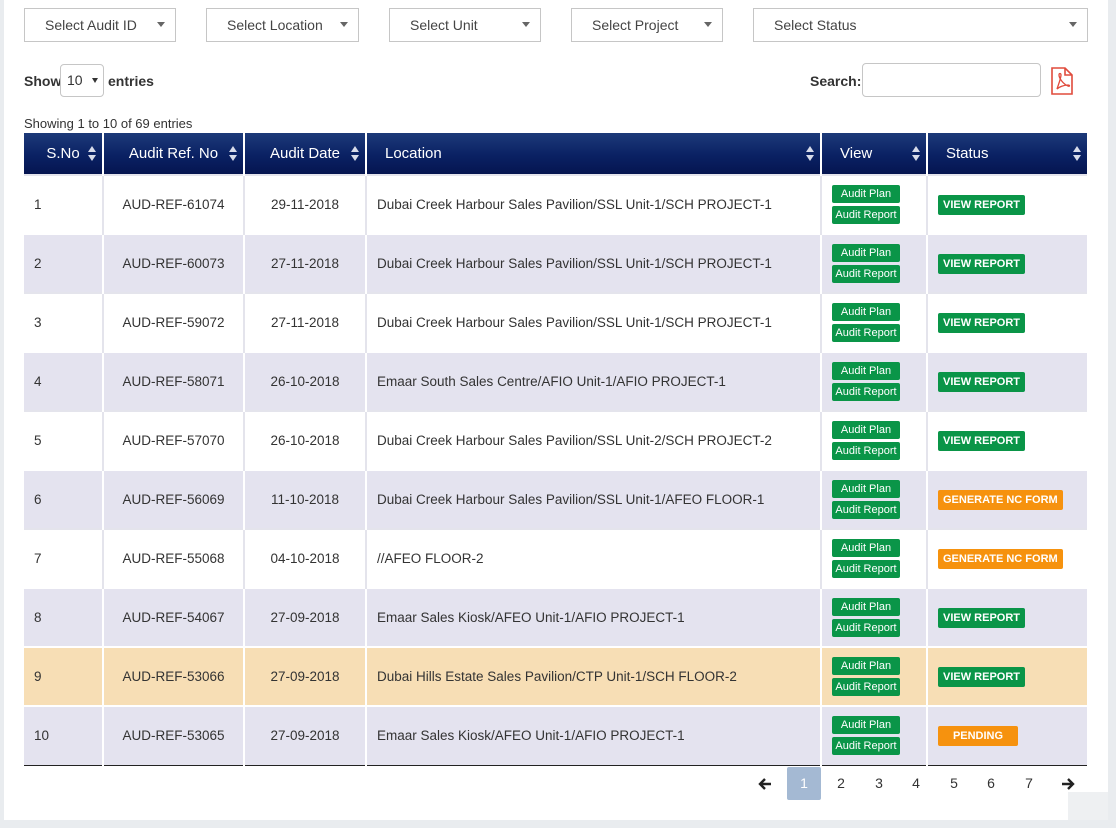  Describe the element at coordinates (64, 204) in the screenshot. I see `cell-sno: 1` at that location.